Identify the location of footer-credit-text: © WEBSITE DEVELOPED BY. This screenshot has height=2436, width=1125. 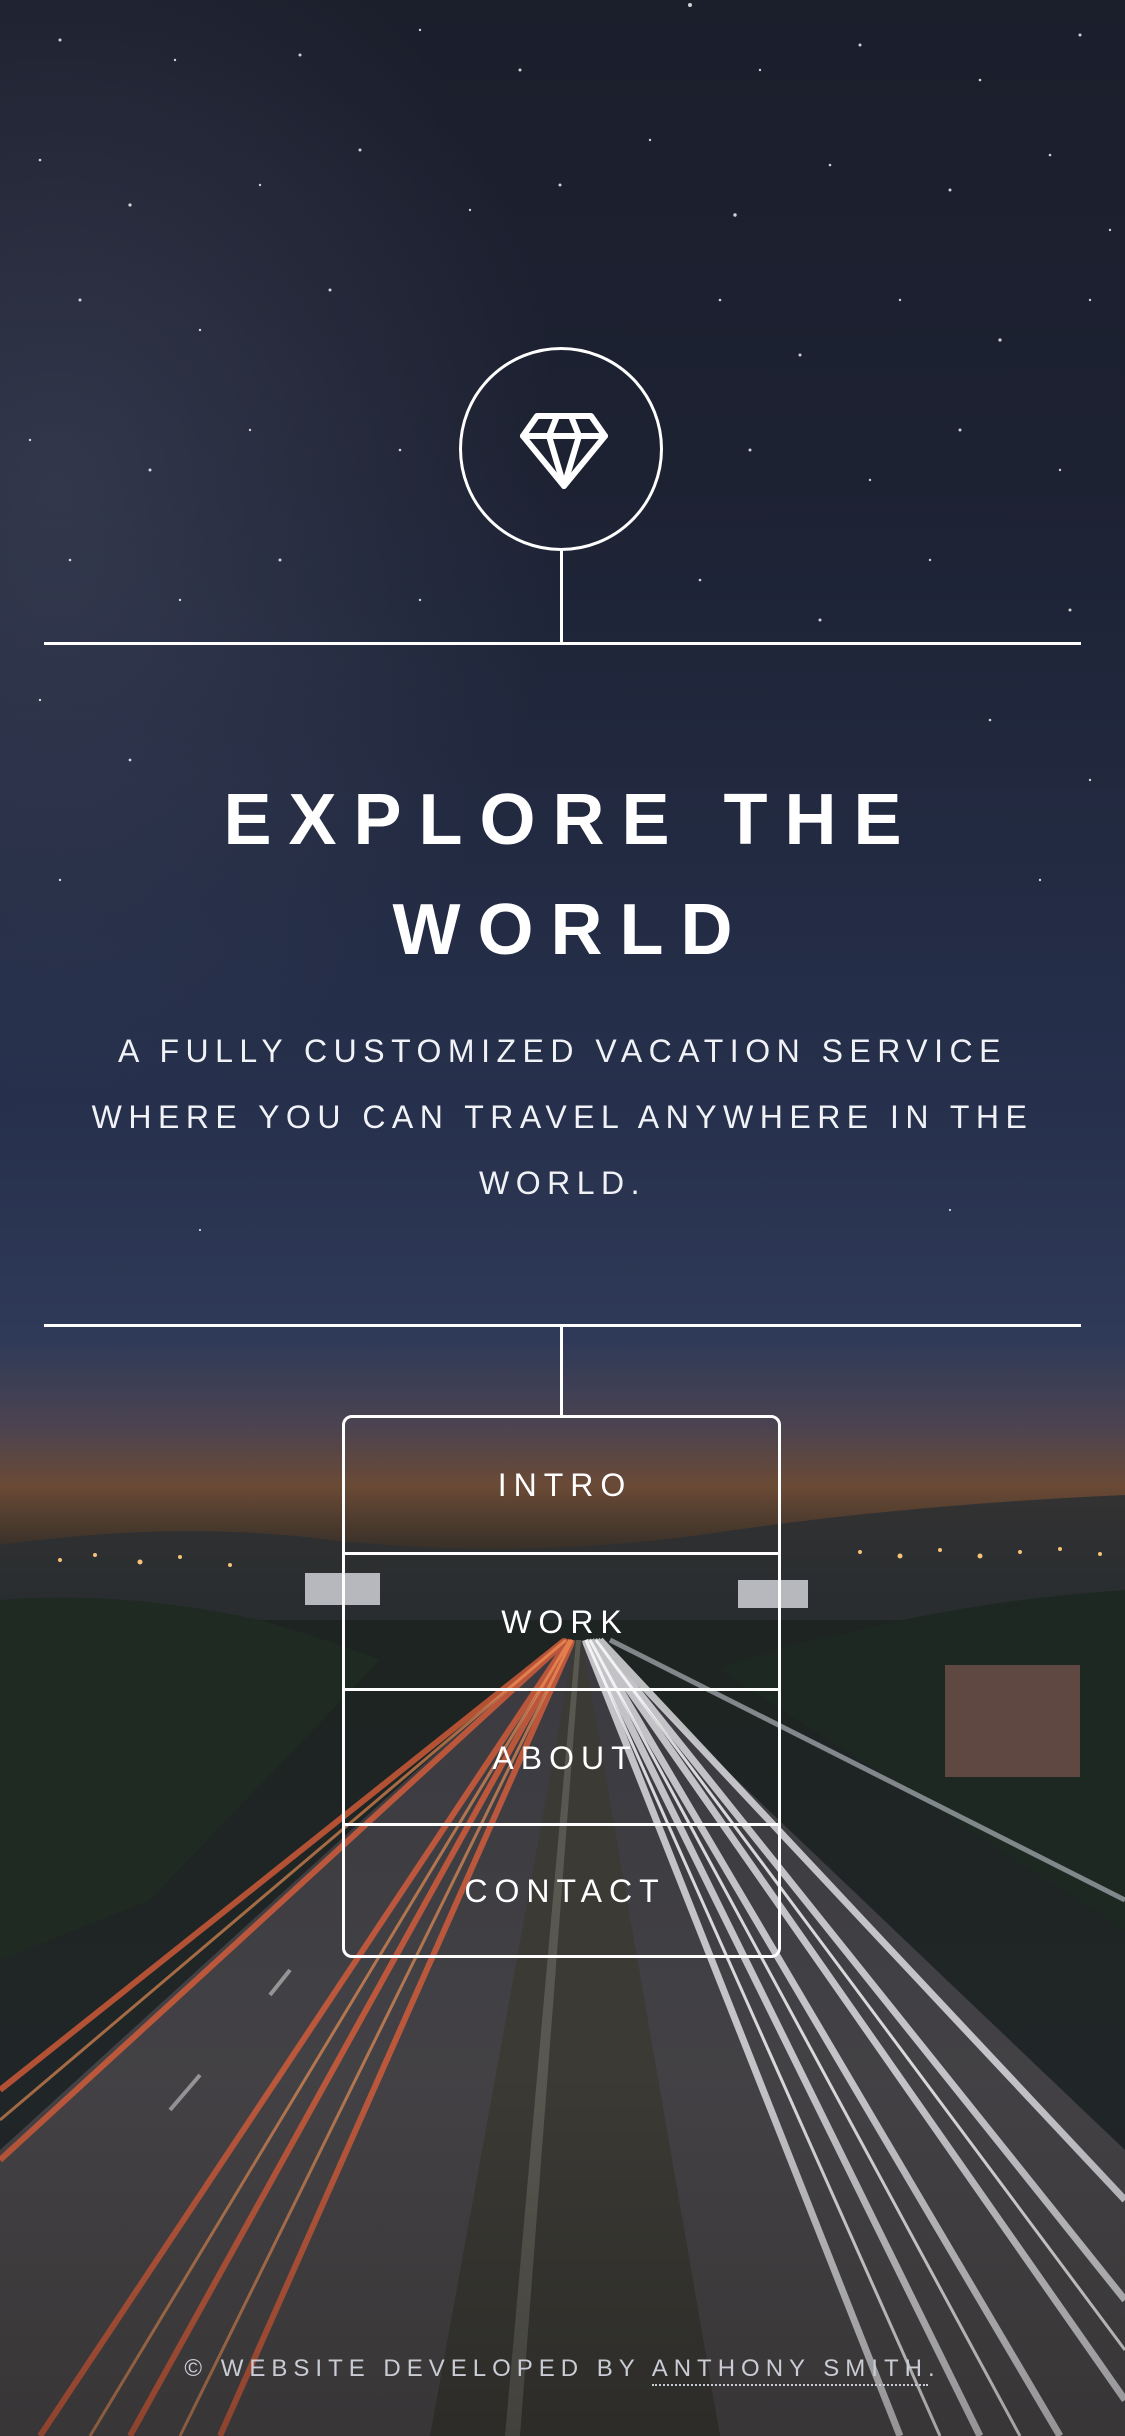
(412, 2368).